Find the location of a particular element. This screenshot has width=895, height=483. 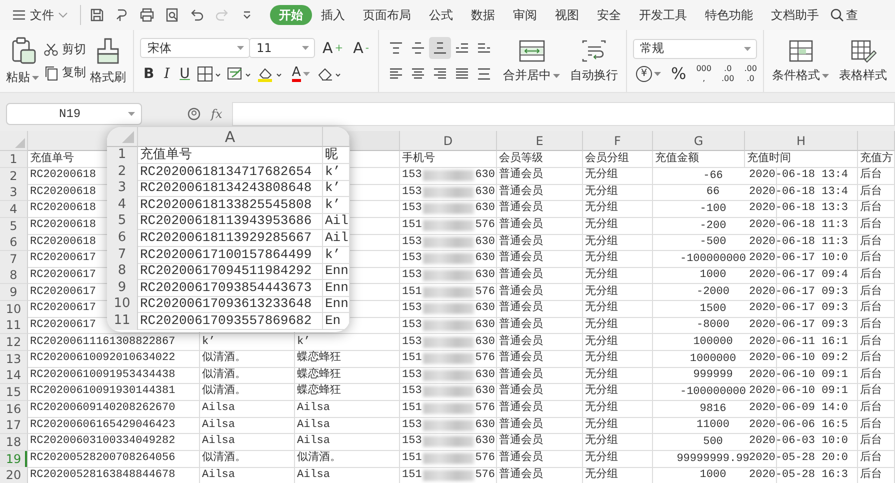

table-style-button: 表格样式 is located at coordinates (863, 61).